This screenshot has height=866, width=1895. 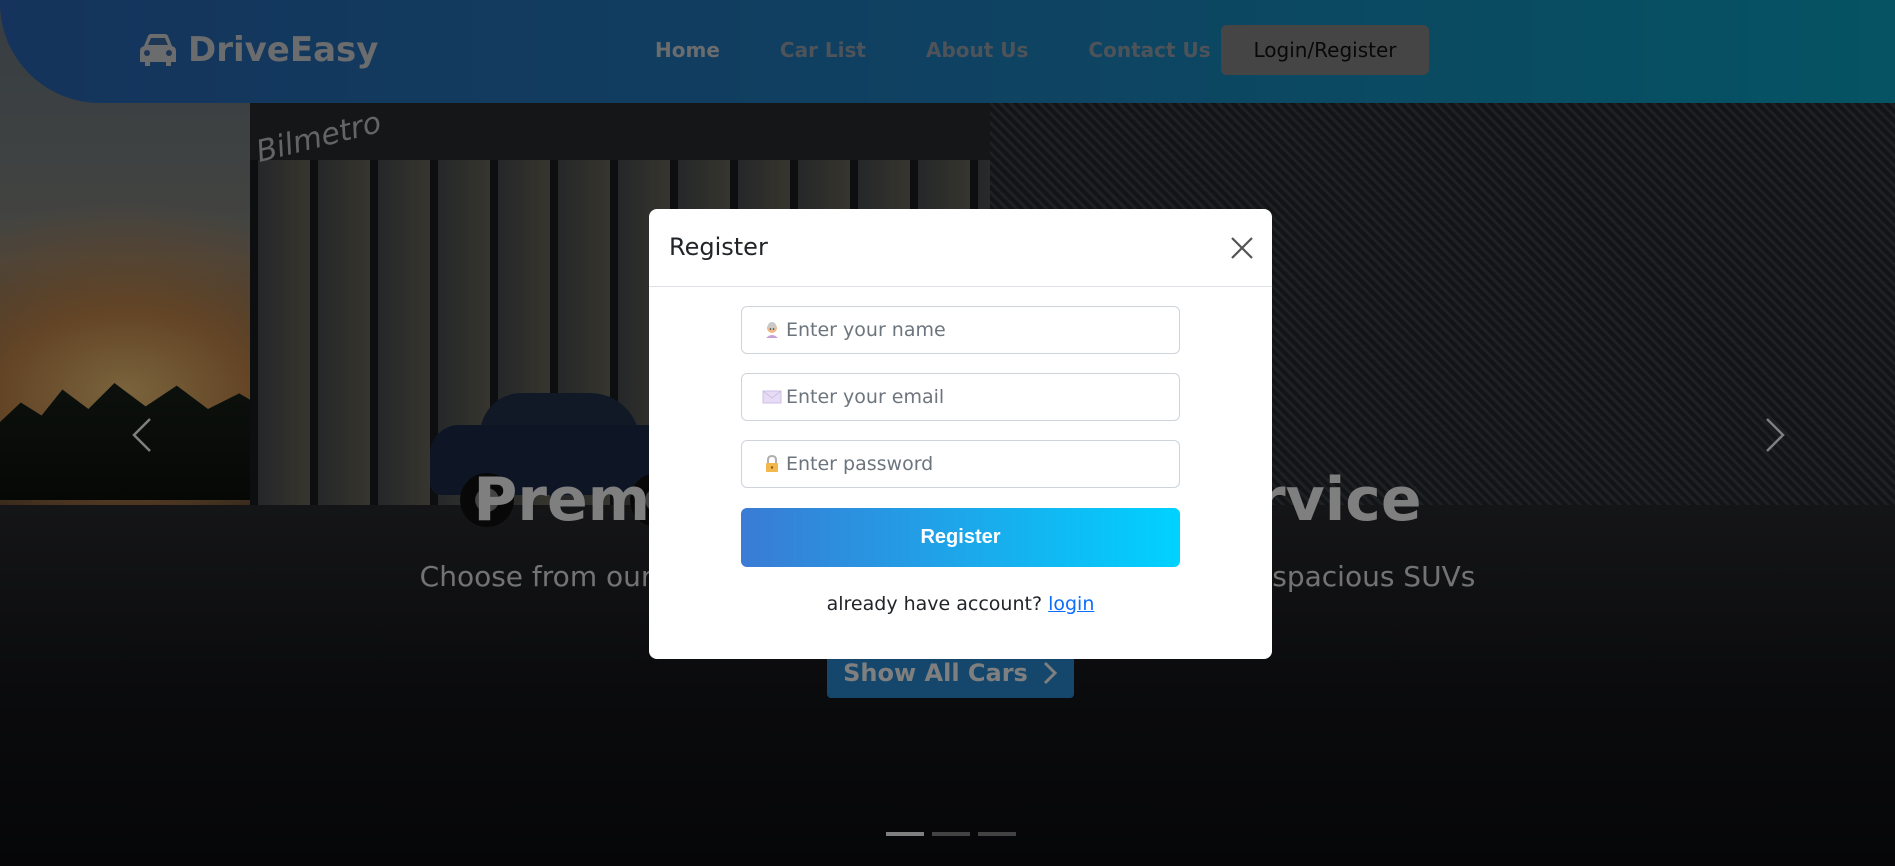 I want to click on name-field, so click(x=960, y=330).